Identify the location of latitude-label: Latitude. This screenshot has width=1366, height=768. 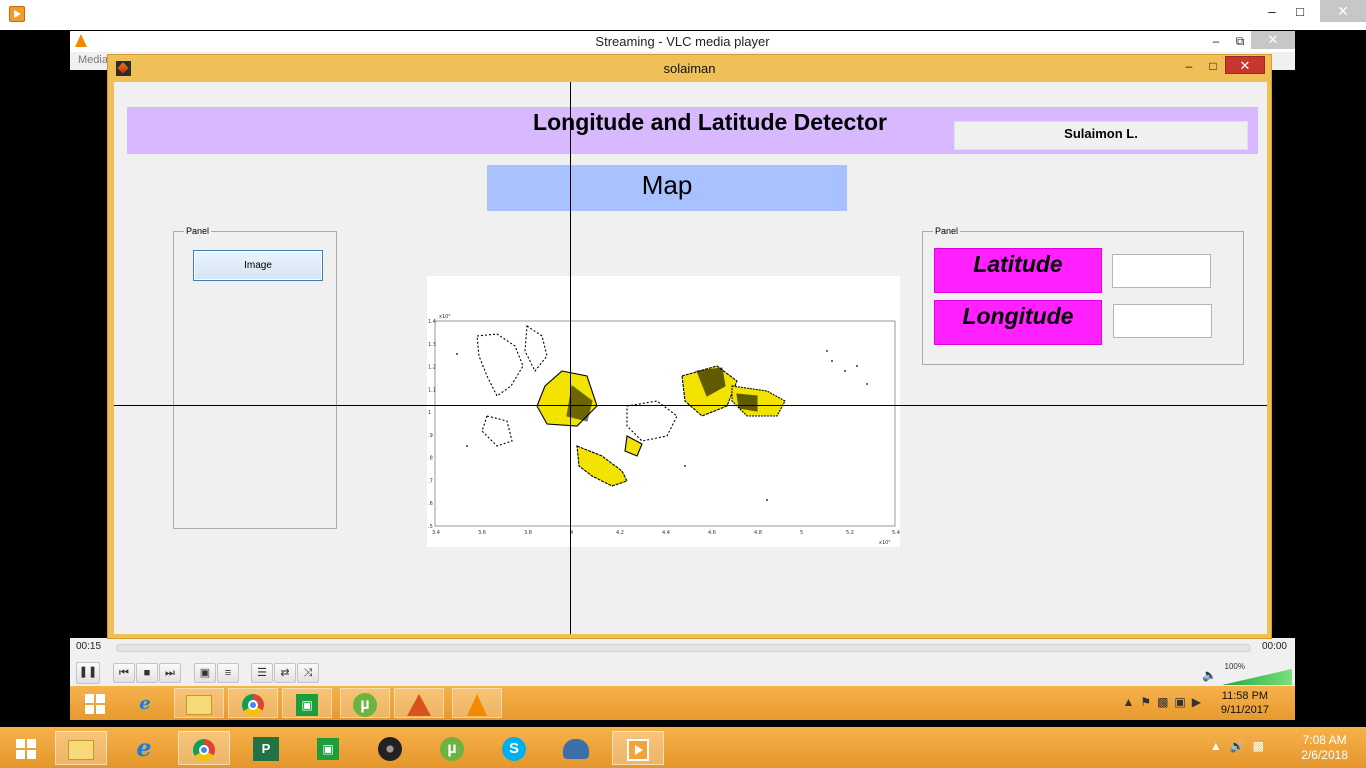
(1018, 270).